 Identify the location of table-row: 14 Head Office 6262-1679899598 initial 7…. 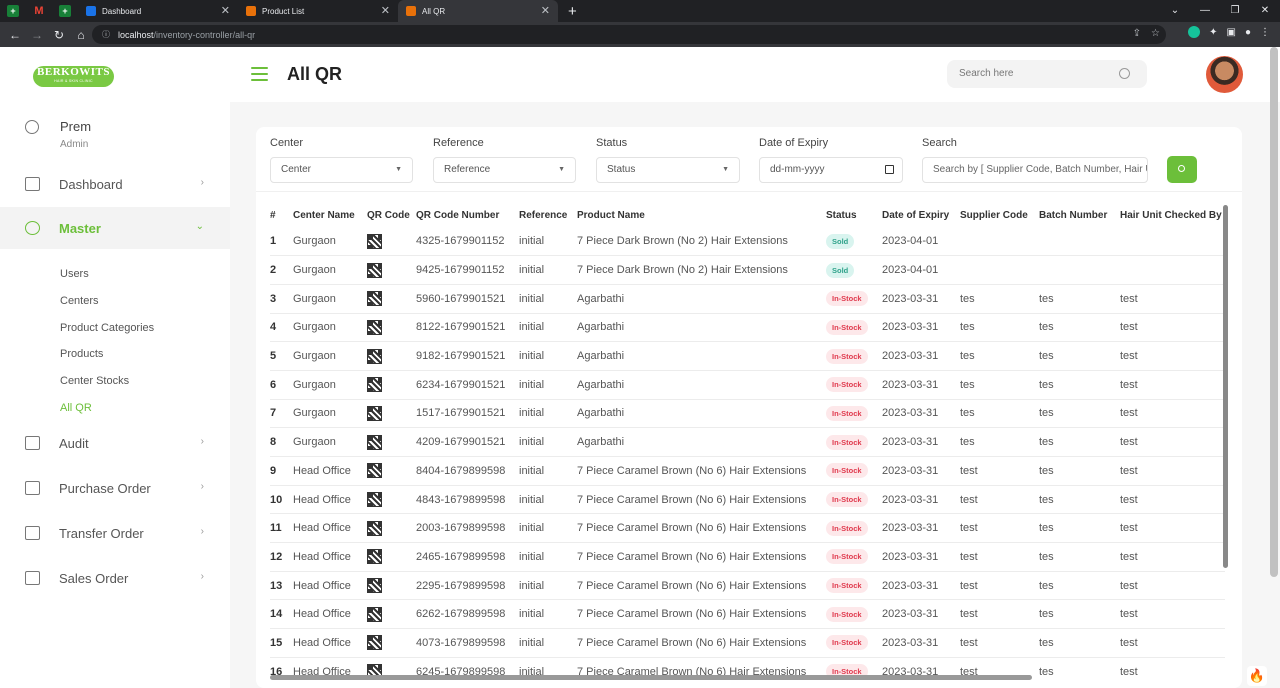
(747, 614).